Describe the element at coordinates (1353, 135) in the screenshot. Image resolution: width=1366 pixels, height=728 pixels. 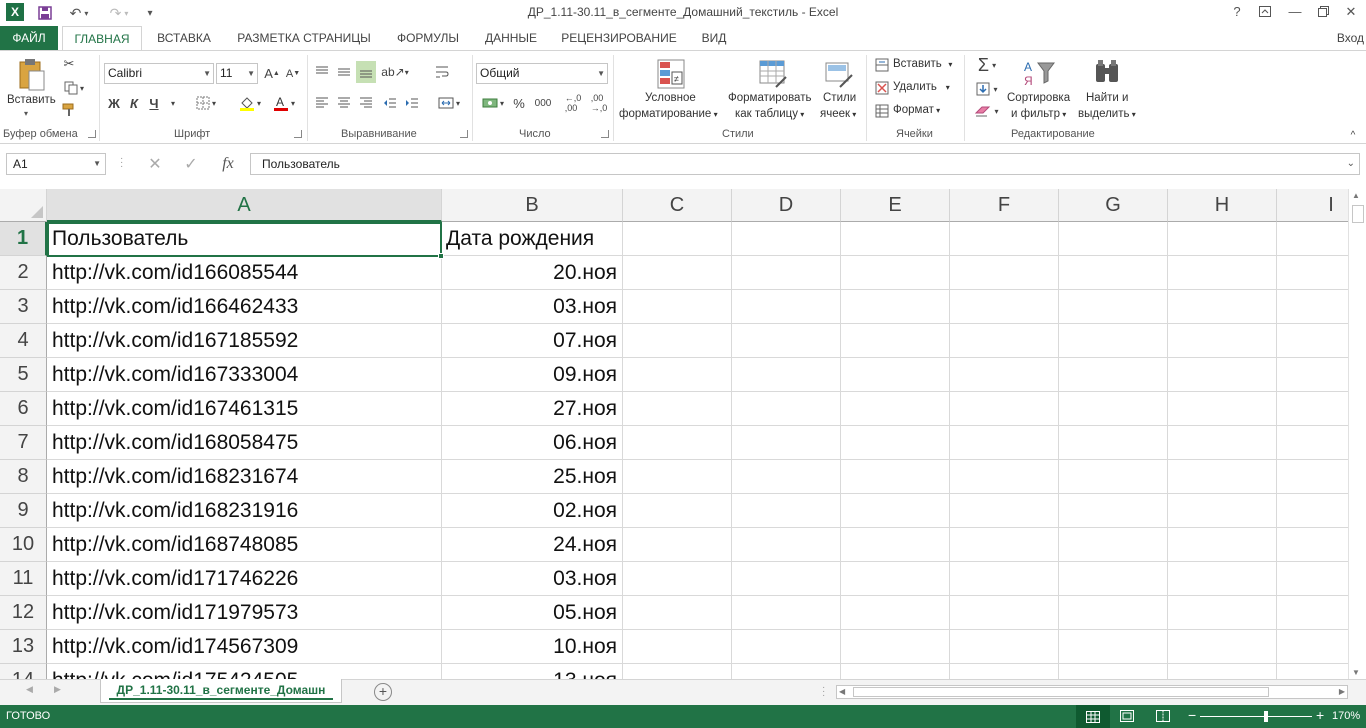
I see `collapse-ribbon-icon: ^` at that location.